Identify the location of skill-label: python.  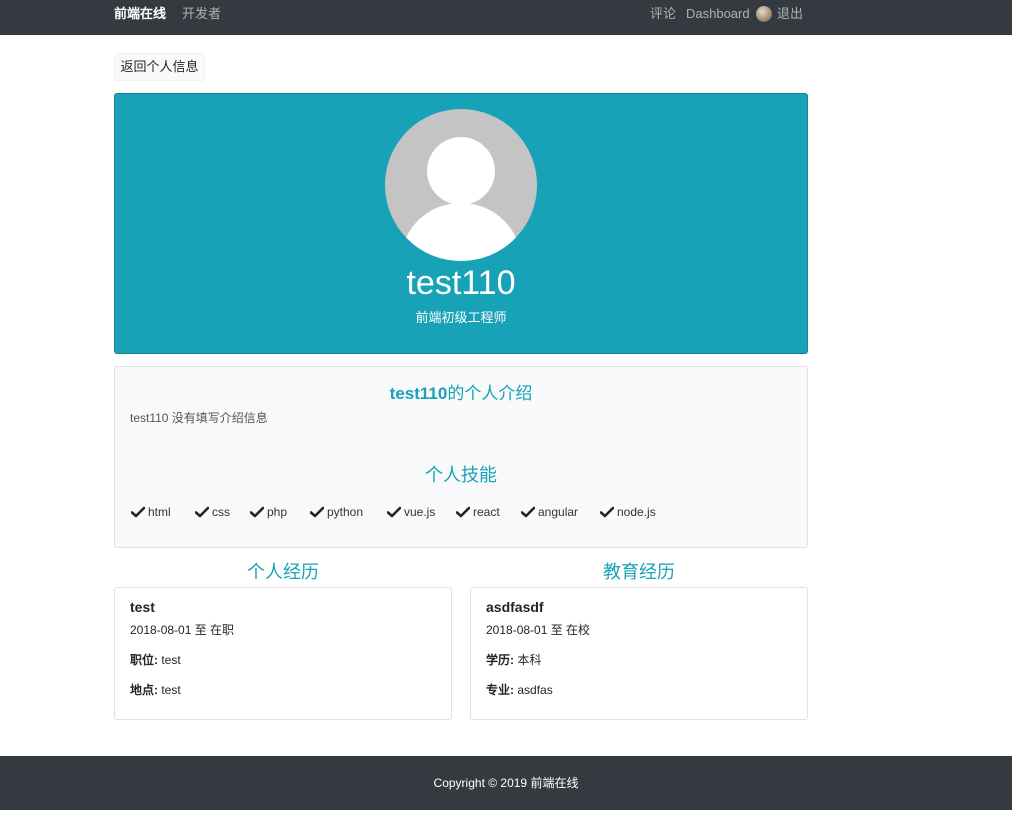
(345, 512).